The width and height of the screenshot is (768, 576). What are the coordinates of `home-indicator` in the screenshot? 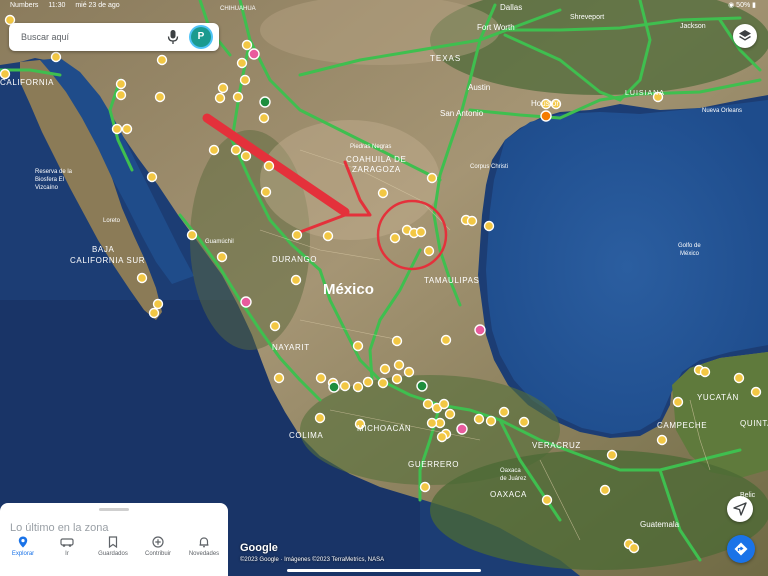 It's located at (384, 570).